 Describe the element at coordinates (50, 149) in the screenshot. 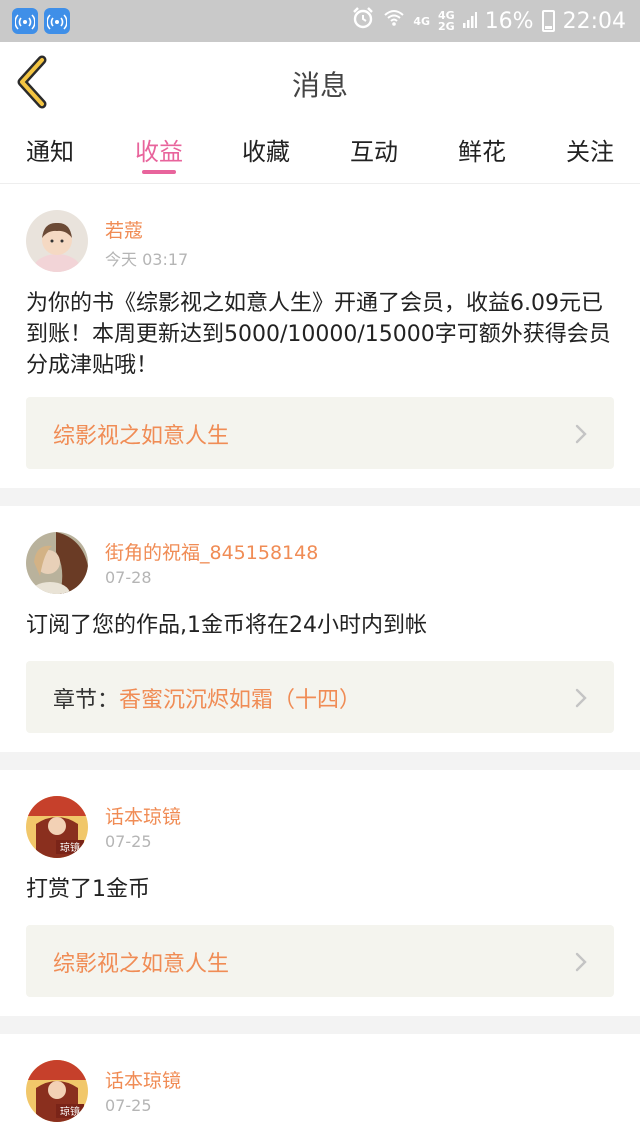

I see `tab-notifications: 通知` at that location.